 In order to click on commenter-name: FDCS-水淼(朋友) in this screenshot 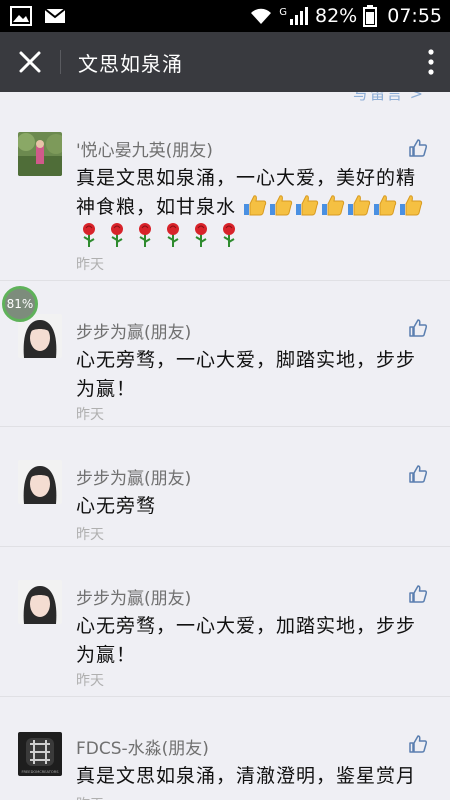, I will do `click(142, 746)`.